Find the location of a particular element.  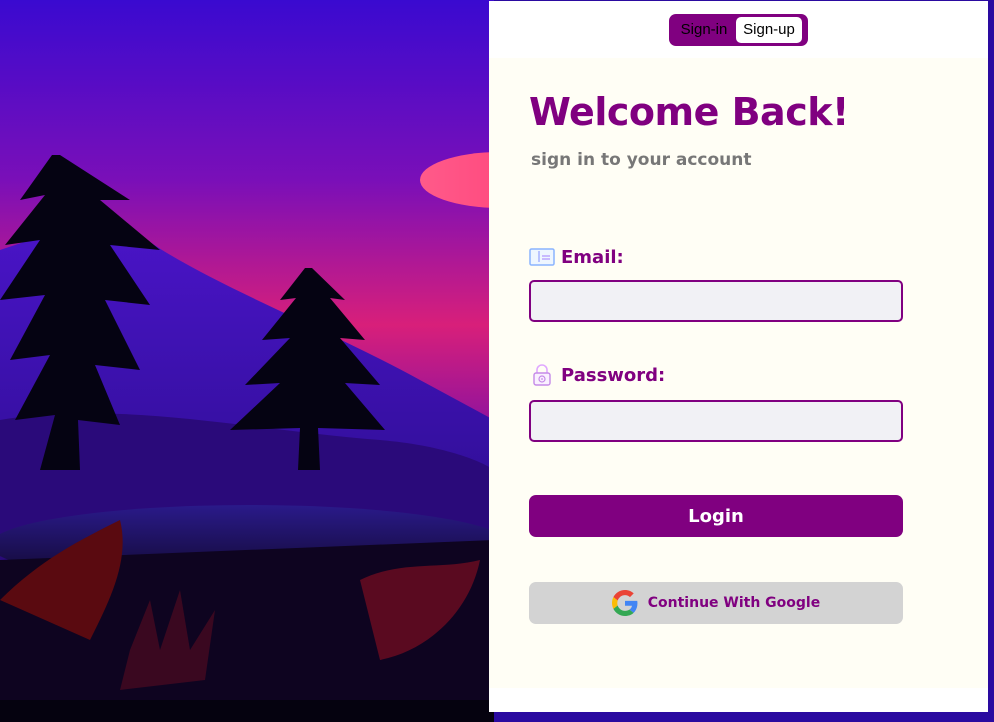

auth-mode-toggle: Sign-in Sign-up is located at coordinates (738, 30).